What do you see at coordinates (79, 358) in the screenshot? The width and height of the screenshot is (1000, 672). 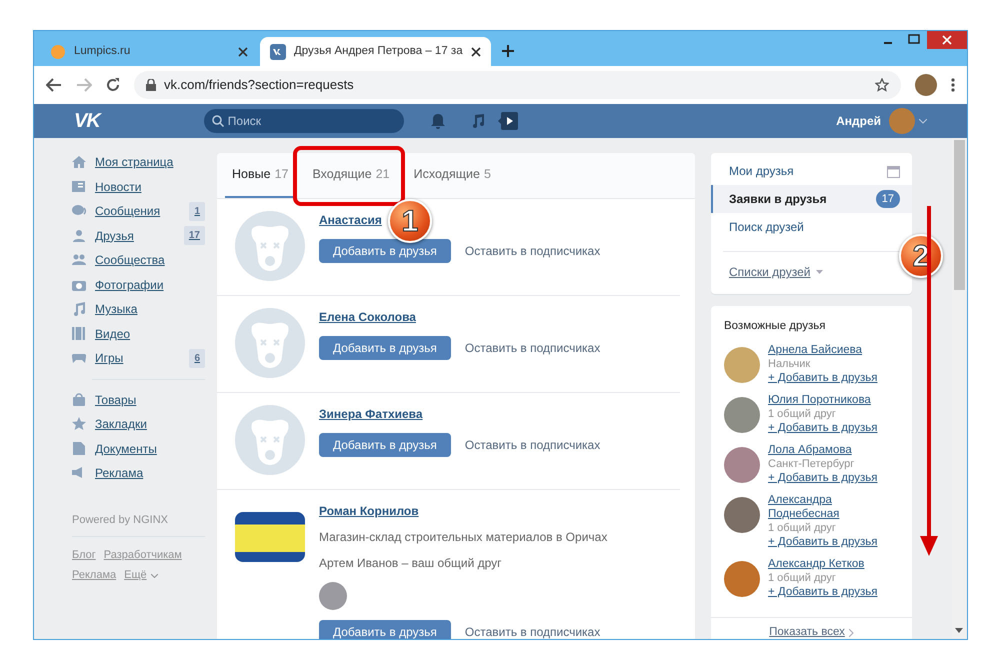 I see `gamepad-icon` at bounding box center [79, 358].